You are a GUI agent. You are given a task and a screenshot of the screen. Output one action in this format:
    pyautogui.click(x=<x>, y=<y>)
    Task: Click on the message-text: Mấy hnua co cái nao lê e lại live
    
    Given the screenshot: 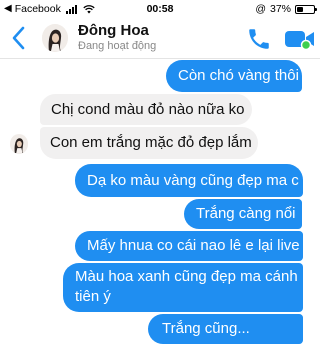 What is the action you would take?
    pyautogui.click(x=193, y=245)
    